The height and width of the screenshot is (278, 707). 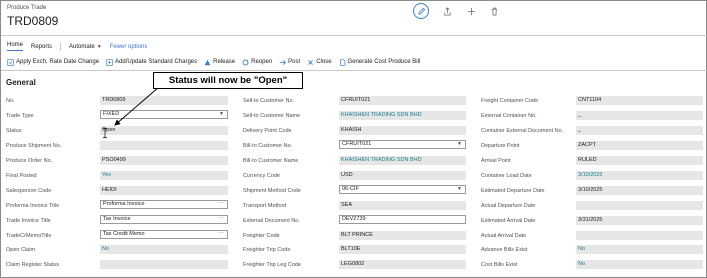 I want to click on arrival-point-field: RULED, so click(x=639, y=160).